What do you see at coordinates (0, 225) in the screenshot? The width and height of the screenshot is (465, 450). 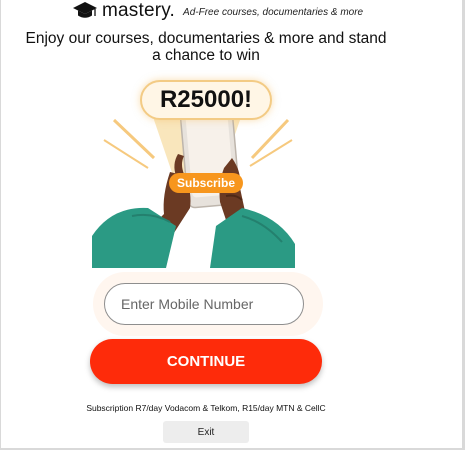 I see `window-frame-left` at bounding box center [0, 225].